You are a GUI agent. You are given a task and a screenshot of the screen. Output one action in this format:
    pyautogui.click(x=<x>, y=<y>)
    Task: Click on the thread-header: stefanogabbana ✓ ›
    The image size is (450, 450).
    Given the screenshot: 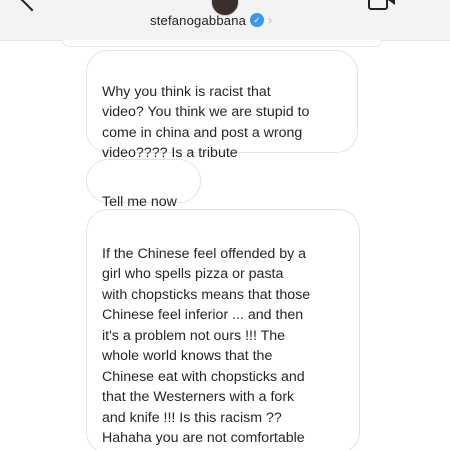 What is the action you would take?
    pyautogui.click(x=225, y=20)
    